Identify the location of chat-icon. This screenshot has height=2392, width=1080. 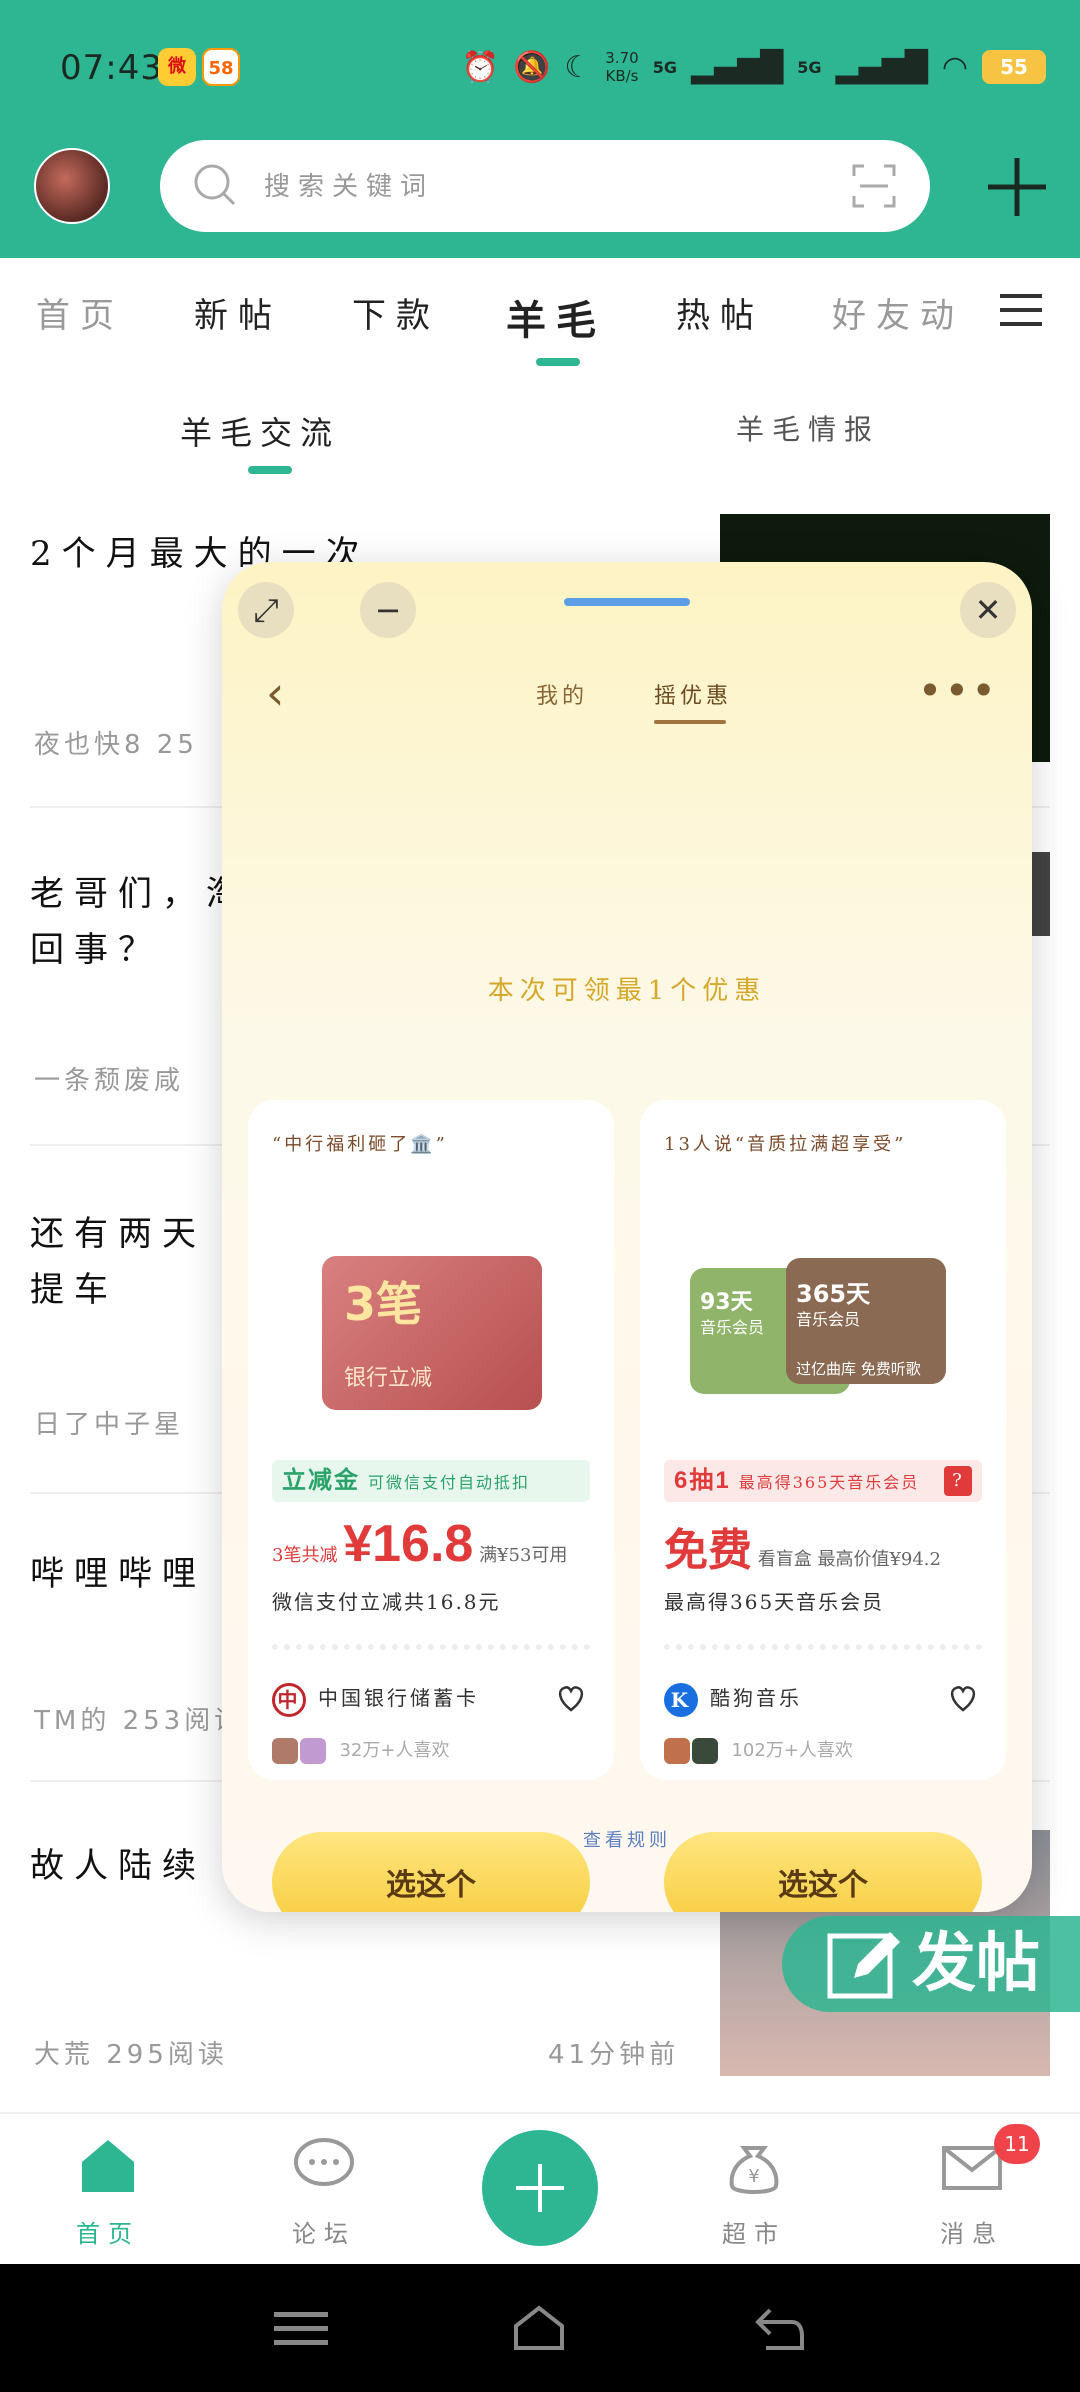
(324, 2162).